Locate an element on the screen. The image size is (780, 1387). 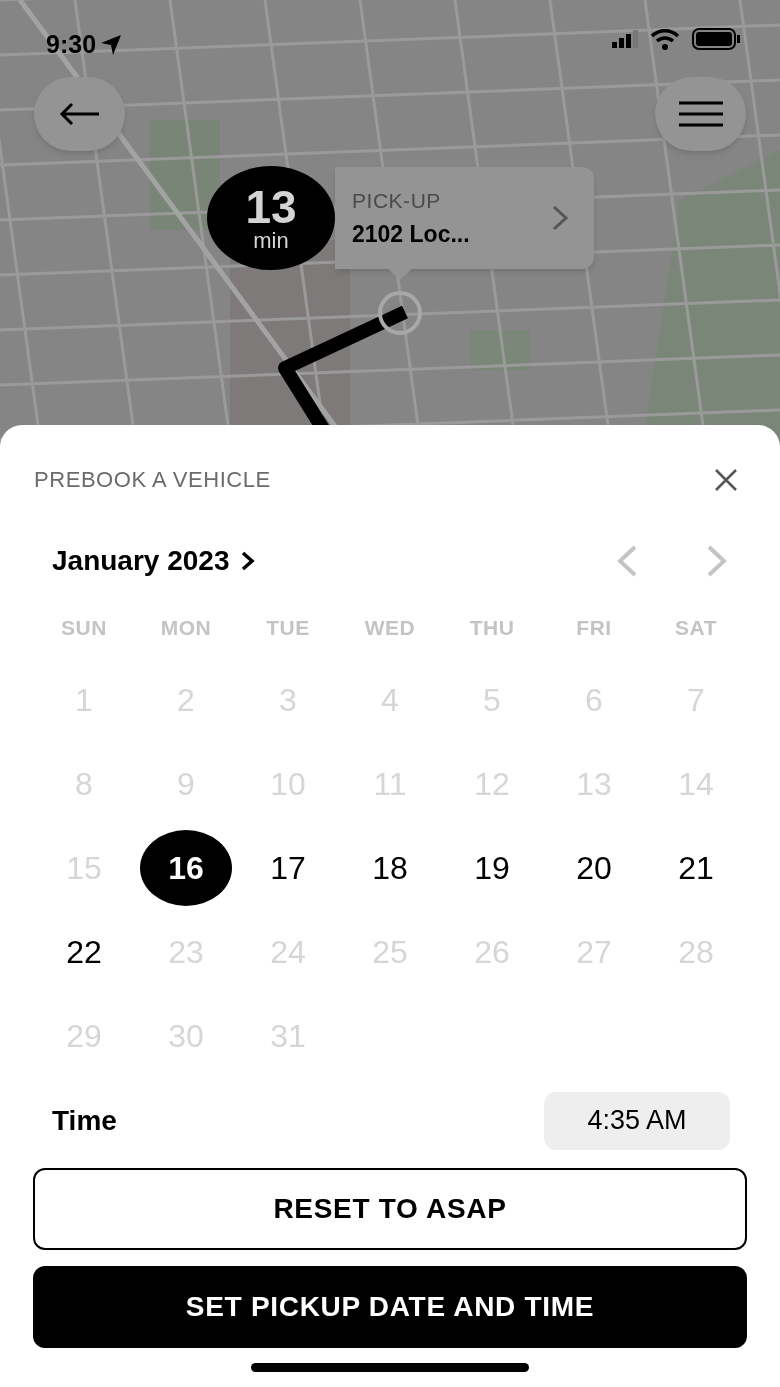
pointer-tail-icon is located at coordinates (400, 274).